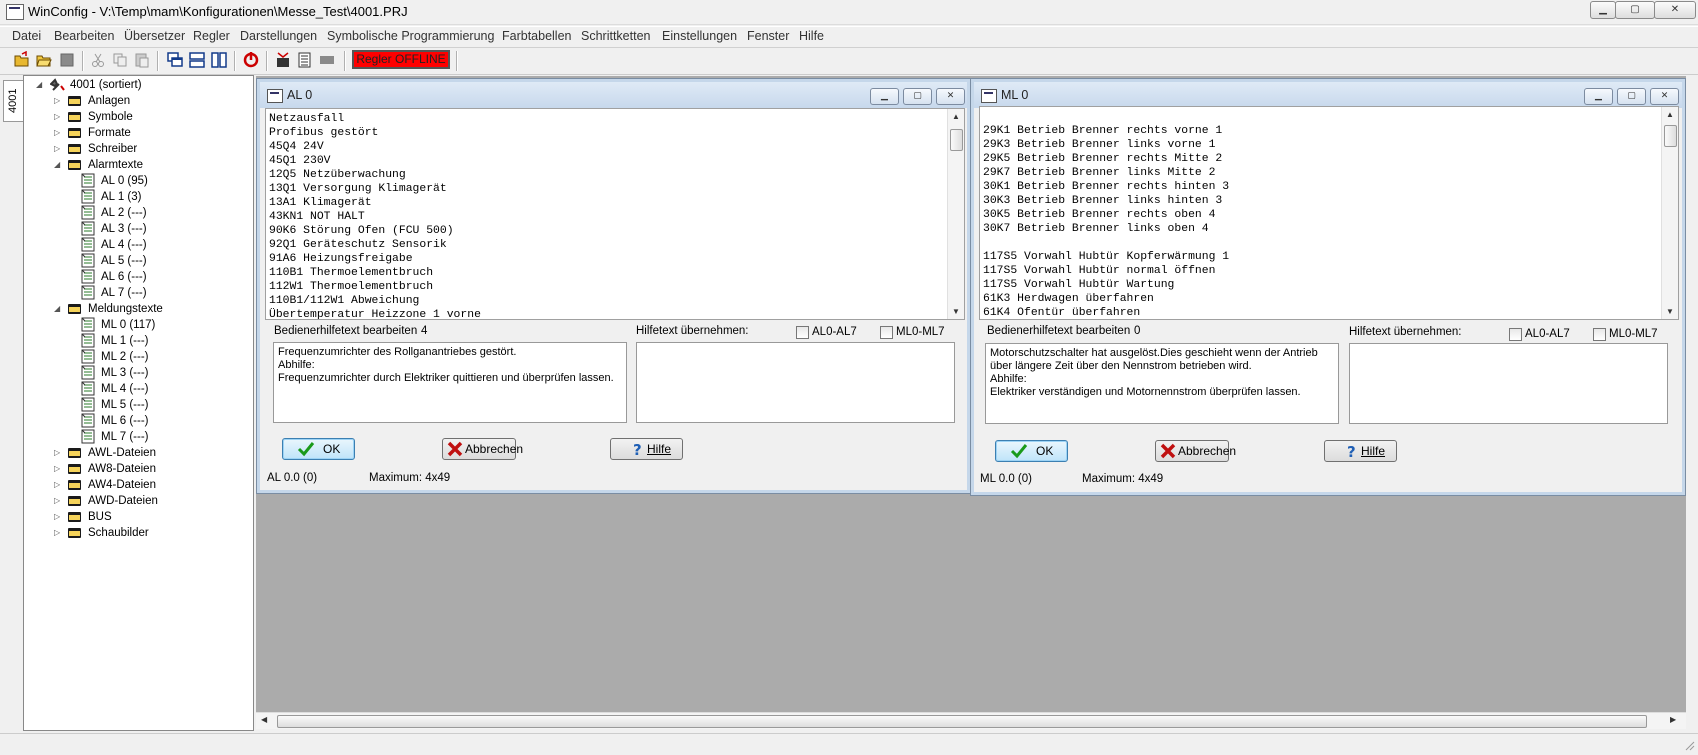  Describe the element at coordinates (44, 60) in the screenshot. I see `open-project-icon` at that location.